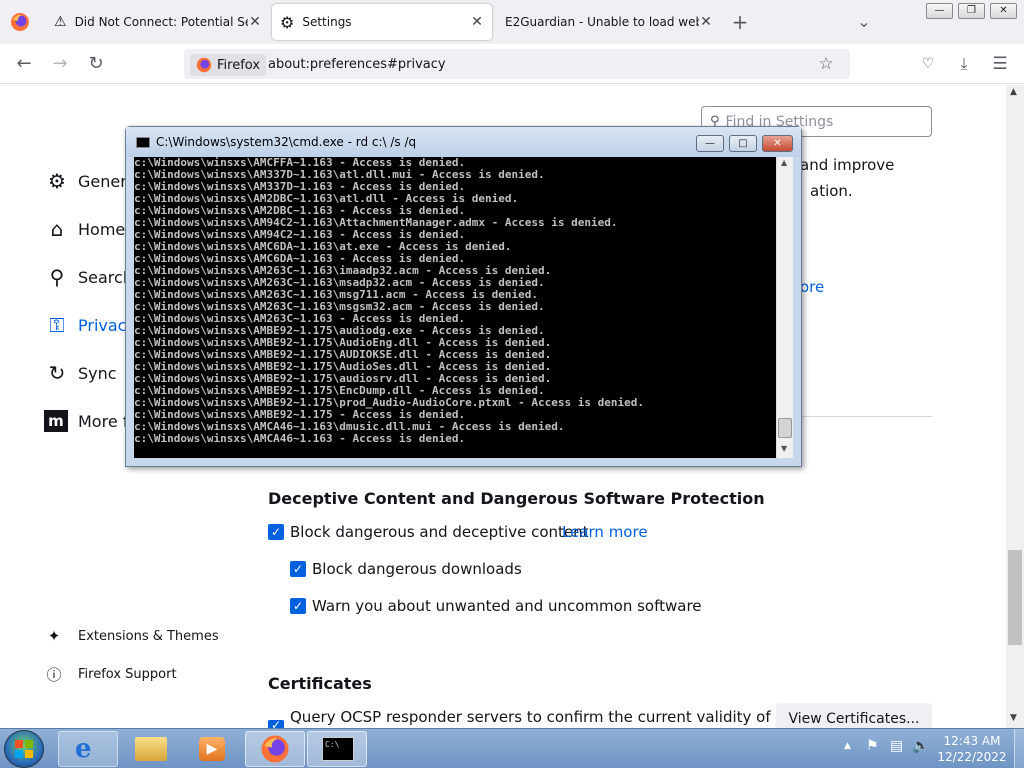 The image size is (1024, 768). I want to click on hamburger-menu-icon: ☰, so click(1000, 64).